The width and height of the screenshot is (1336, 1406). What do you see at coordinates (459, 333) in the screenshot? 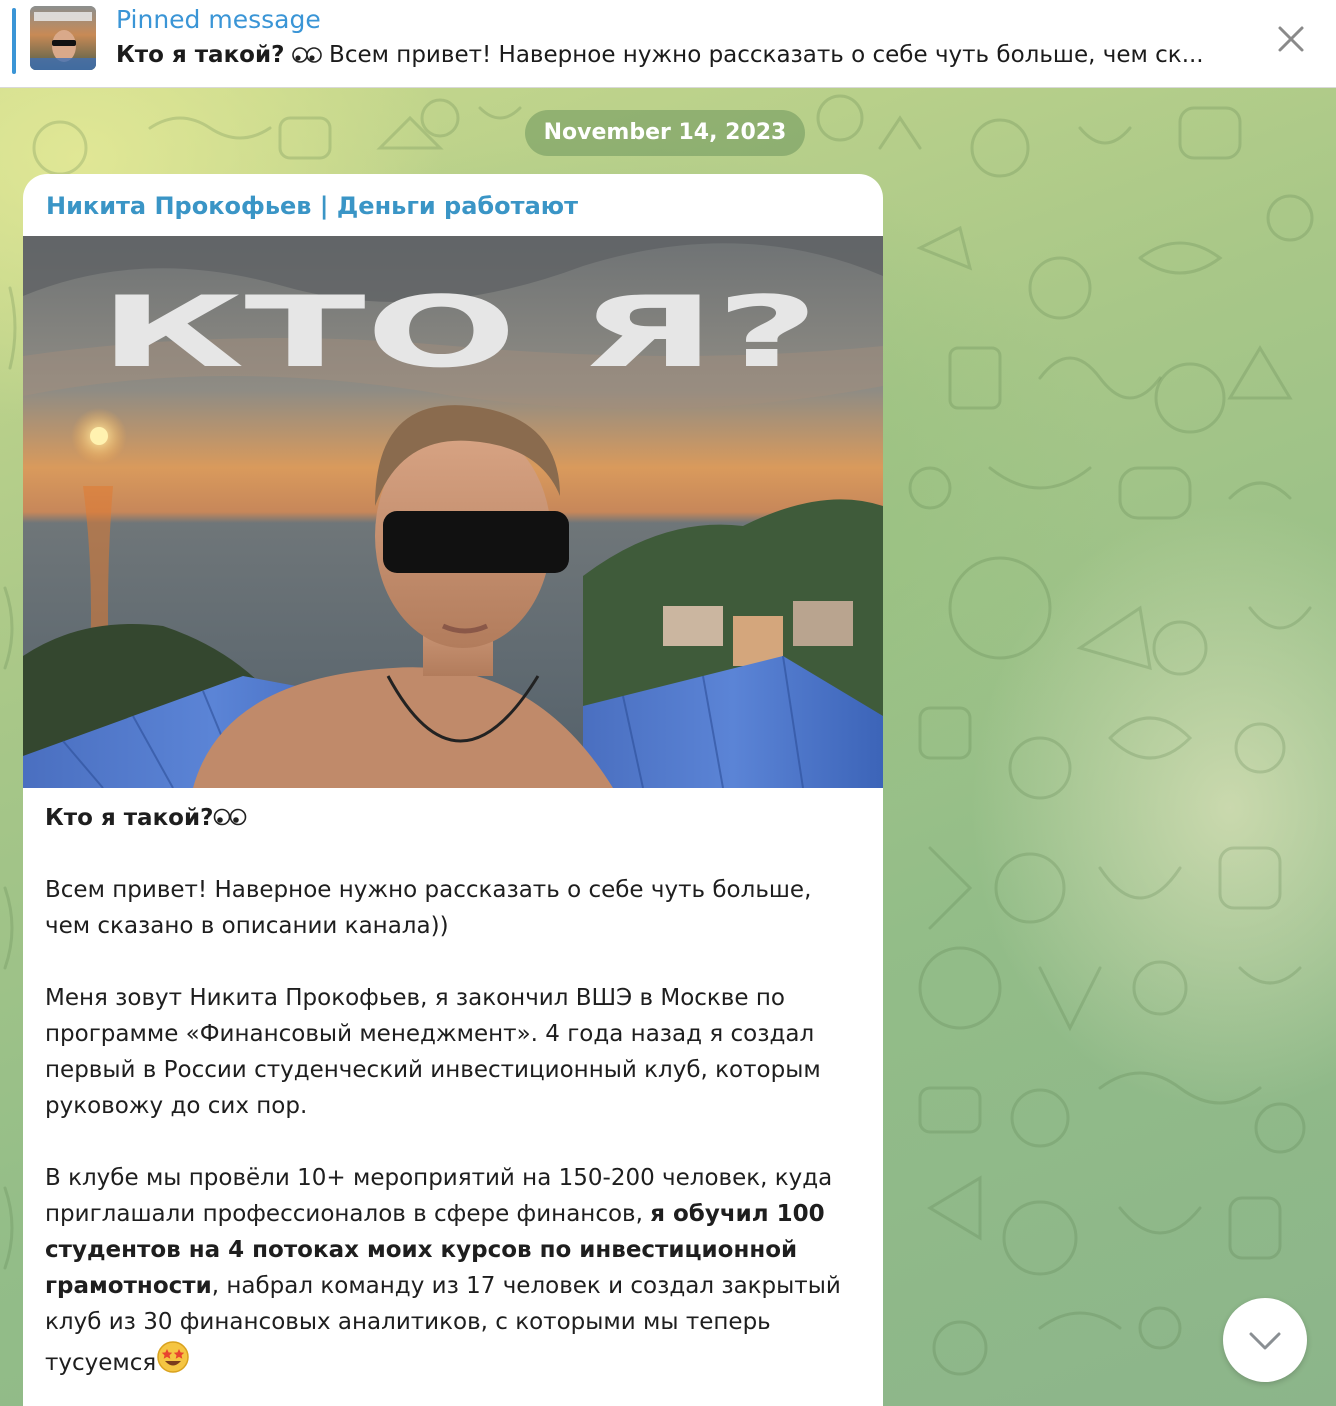
I see `photo-title-text: КТО Я?` at bounding box center [459, 333].